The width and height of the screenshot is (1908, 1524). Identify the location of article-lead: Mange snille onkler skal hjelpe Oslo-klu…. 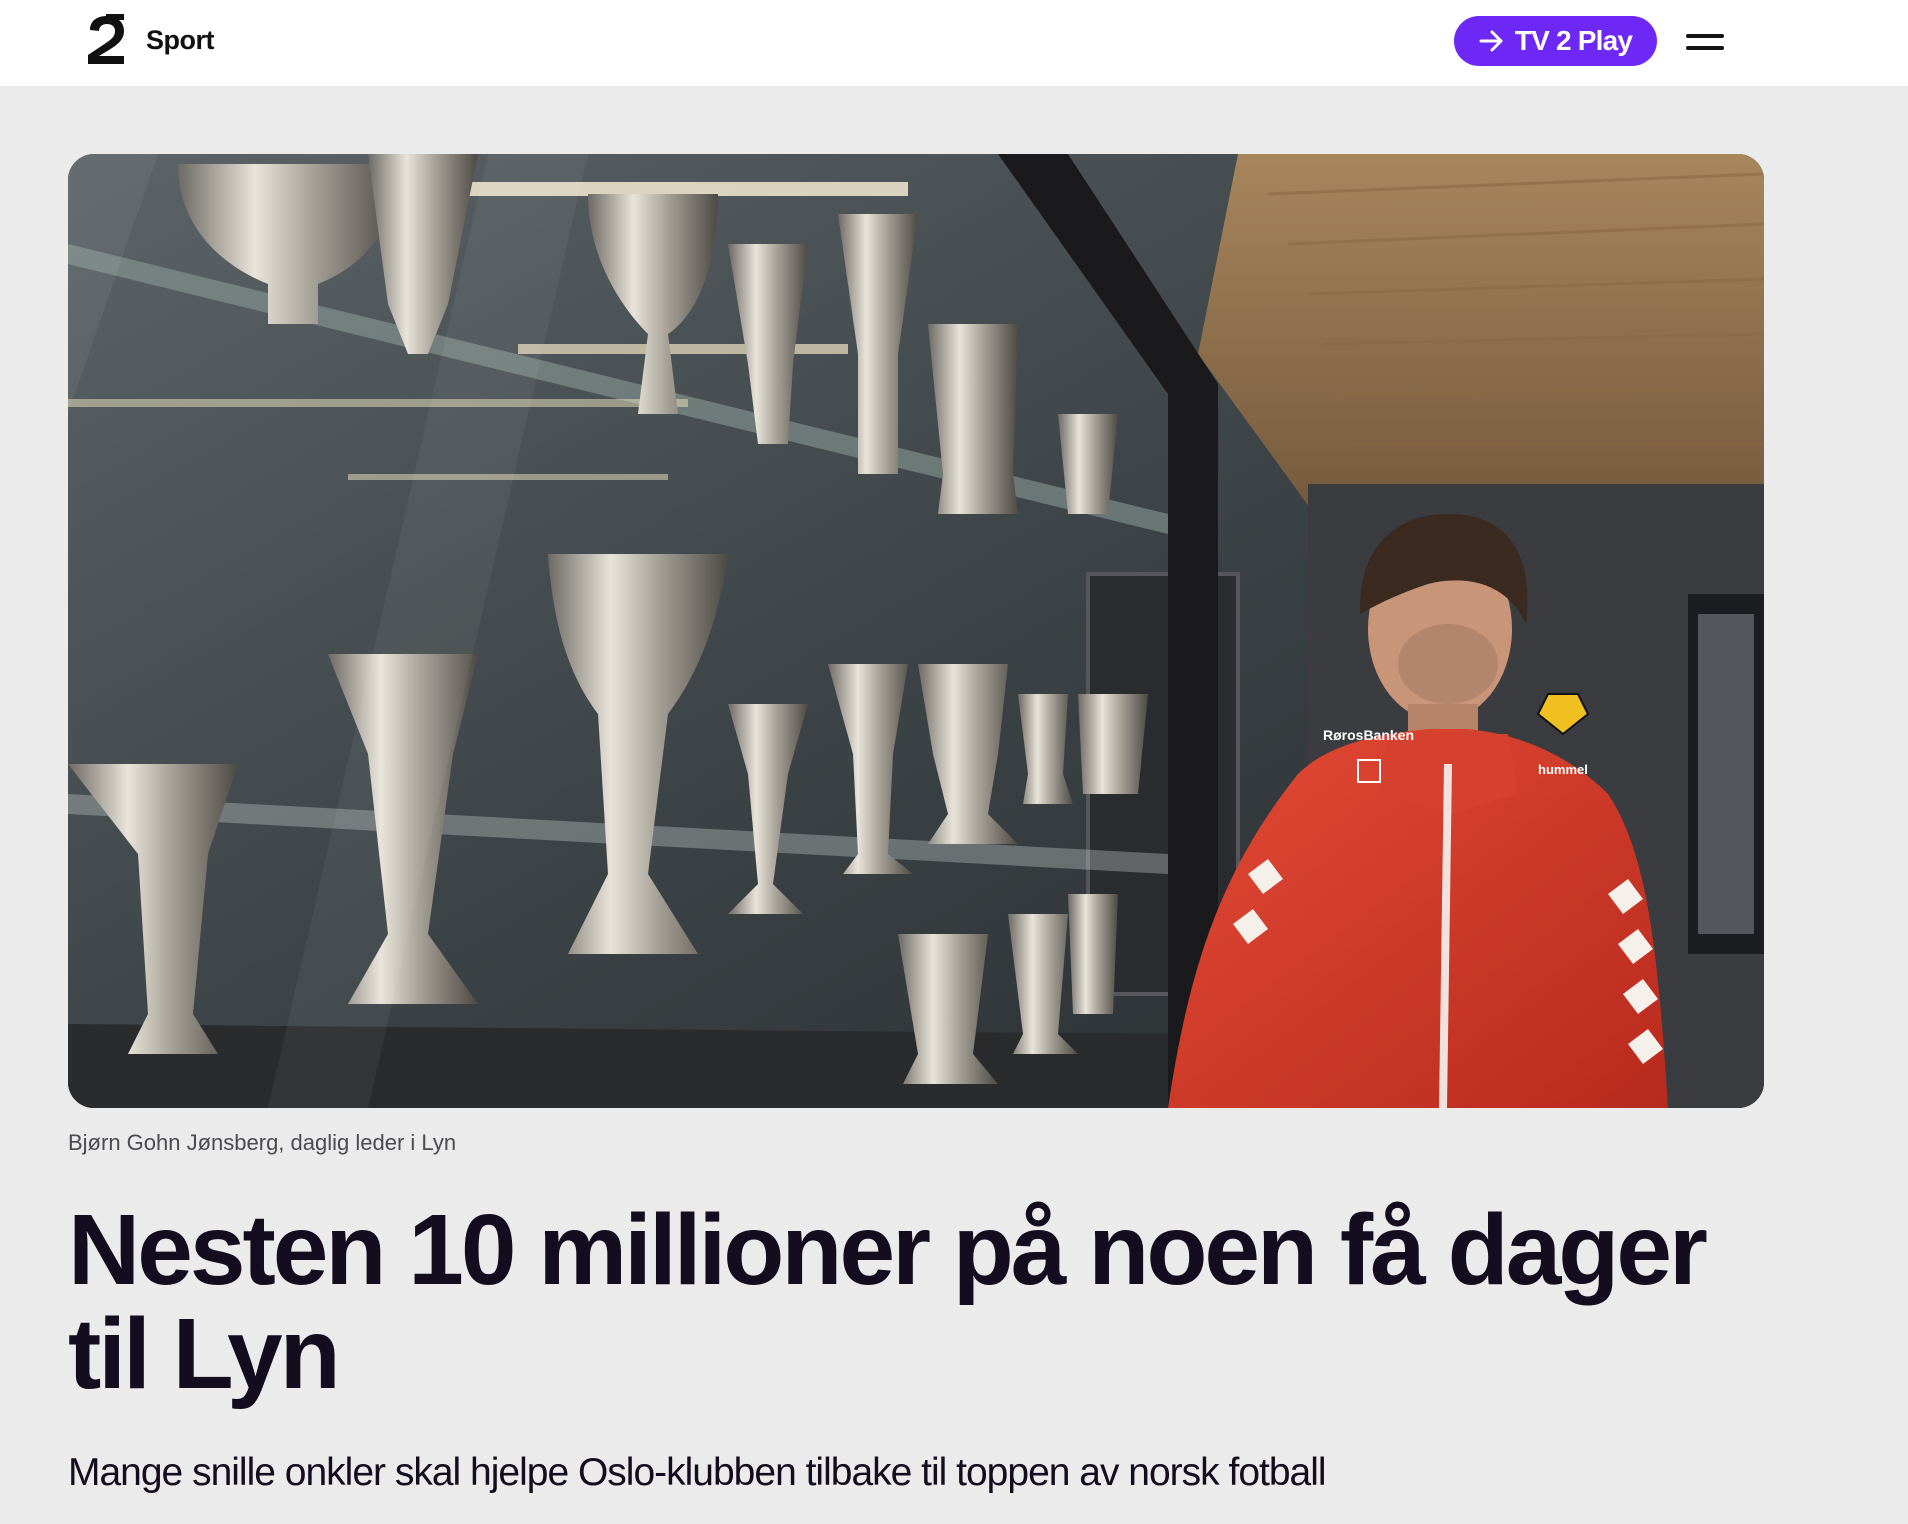
(697, 1472).